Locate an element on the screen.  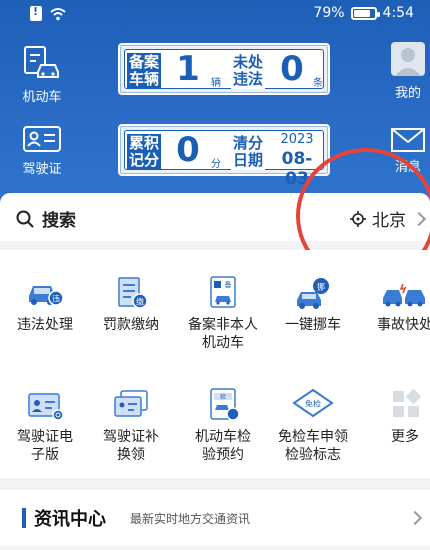
document-register-icon: 备 is located at coordinates (223, 292).